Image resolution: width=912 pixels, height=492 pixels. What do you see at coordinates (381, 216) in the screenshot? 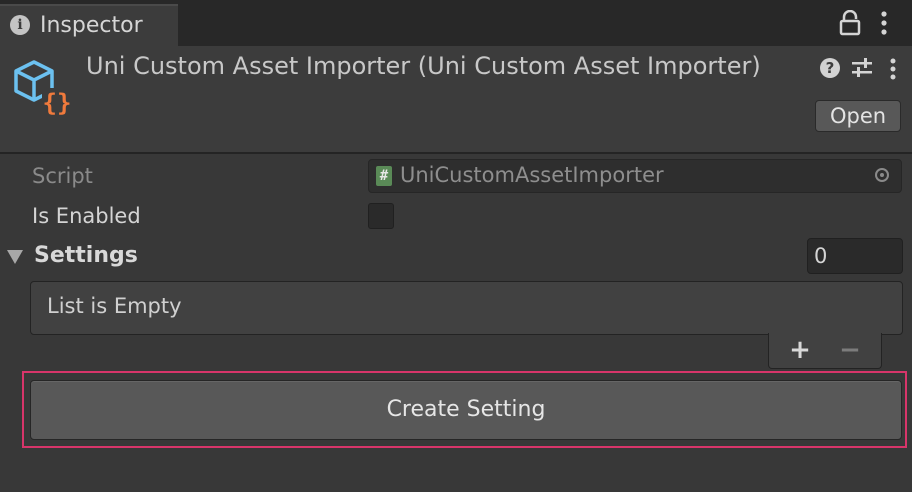
I see `is-enabled-checkbox` at bounding box center [381, 216].